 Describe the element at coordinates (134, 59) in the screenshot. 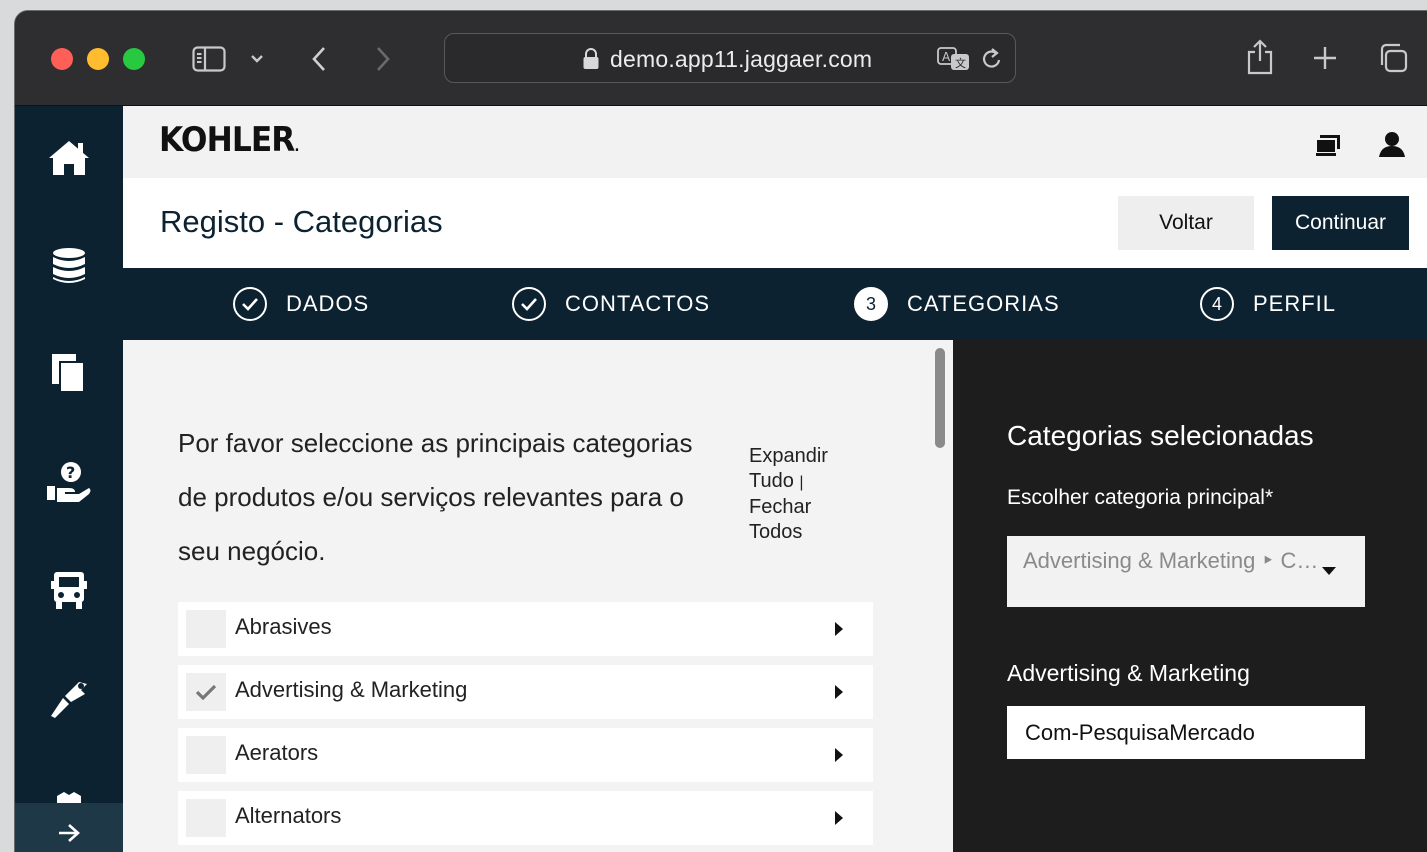

I see `zoom-window-button` at that location.